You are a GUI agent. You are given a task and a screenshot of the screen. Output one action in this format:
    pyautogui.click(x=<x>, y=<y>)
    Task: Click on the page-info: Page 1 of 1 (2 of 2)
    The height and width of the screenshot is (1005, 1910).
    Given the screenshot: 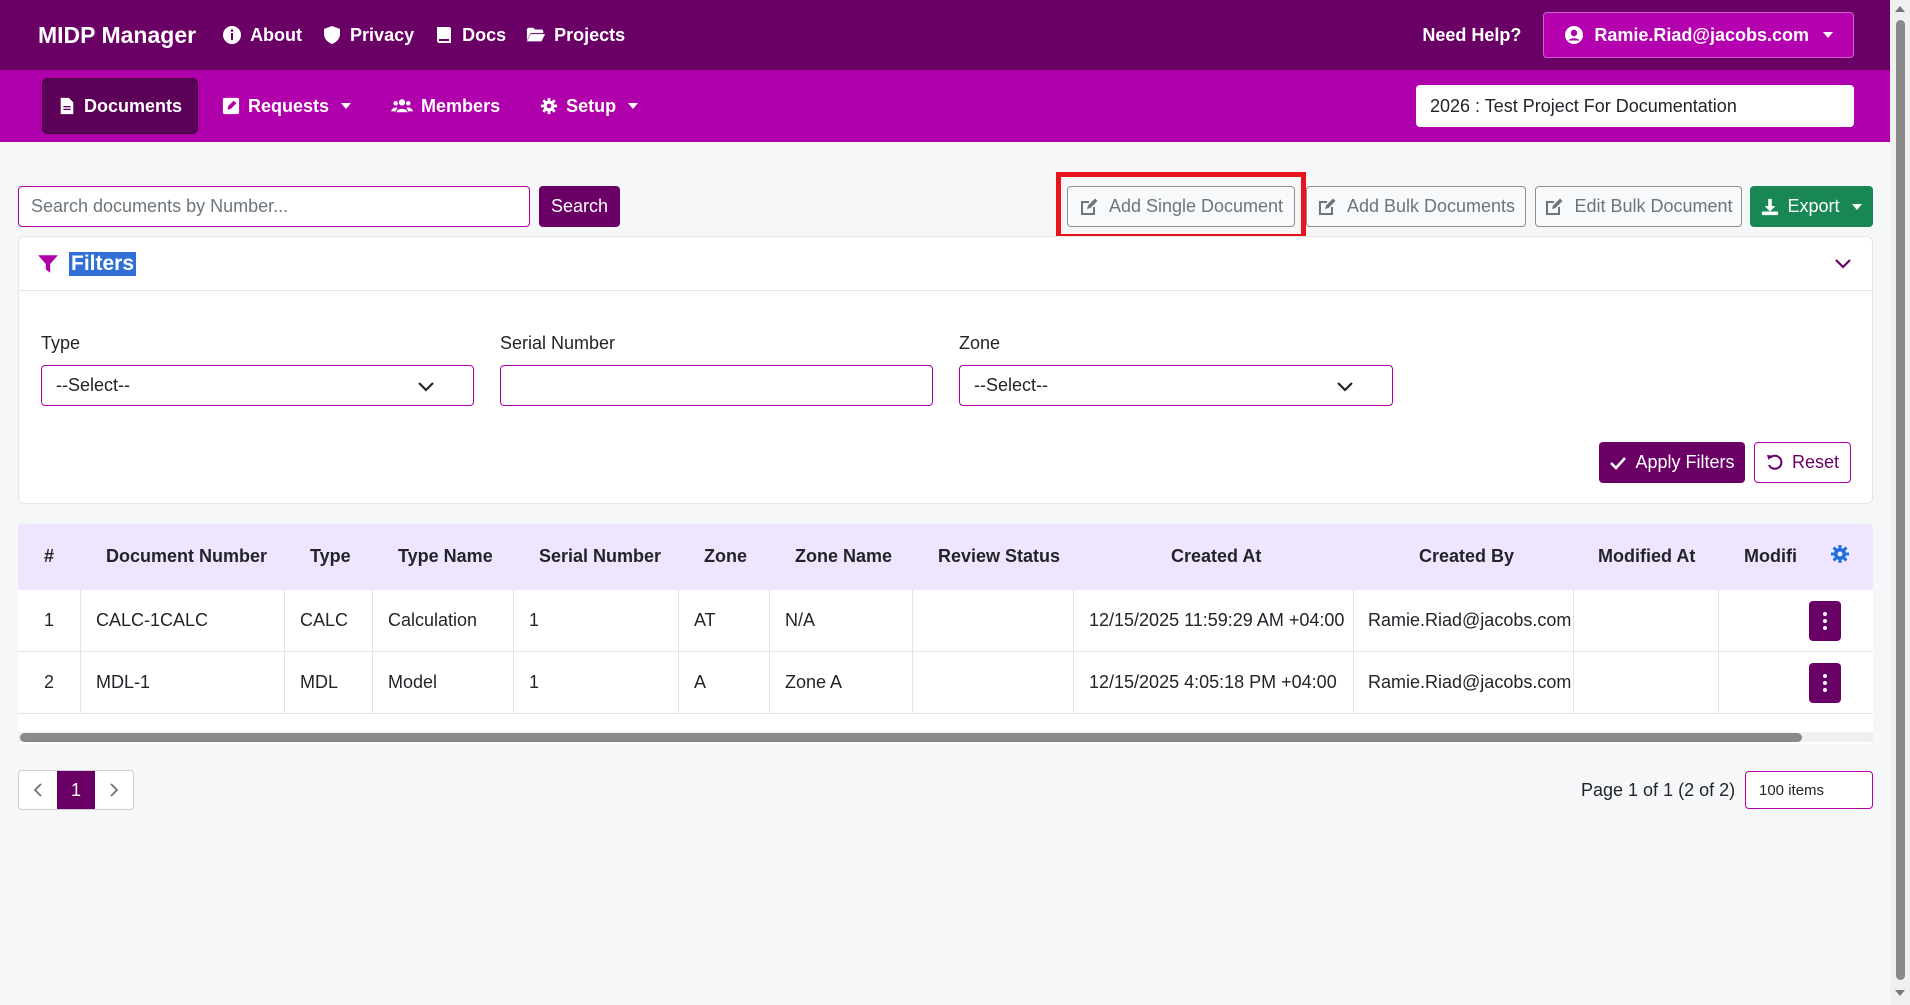 What is the action you would take?
    pyautogui.click(x=1658, y=790)
    